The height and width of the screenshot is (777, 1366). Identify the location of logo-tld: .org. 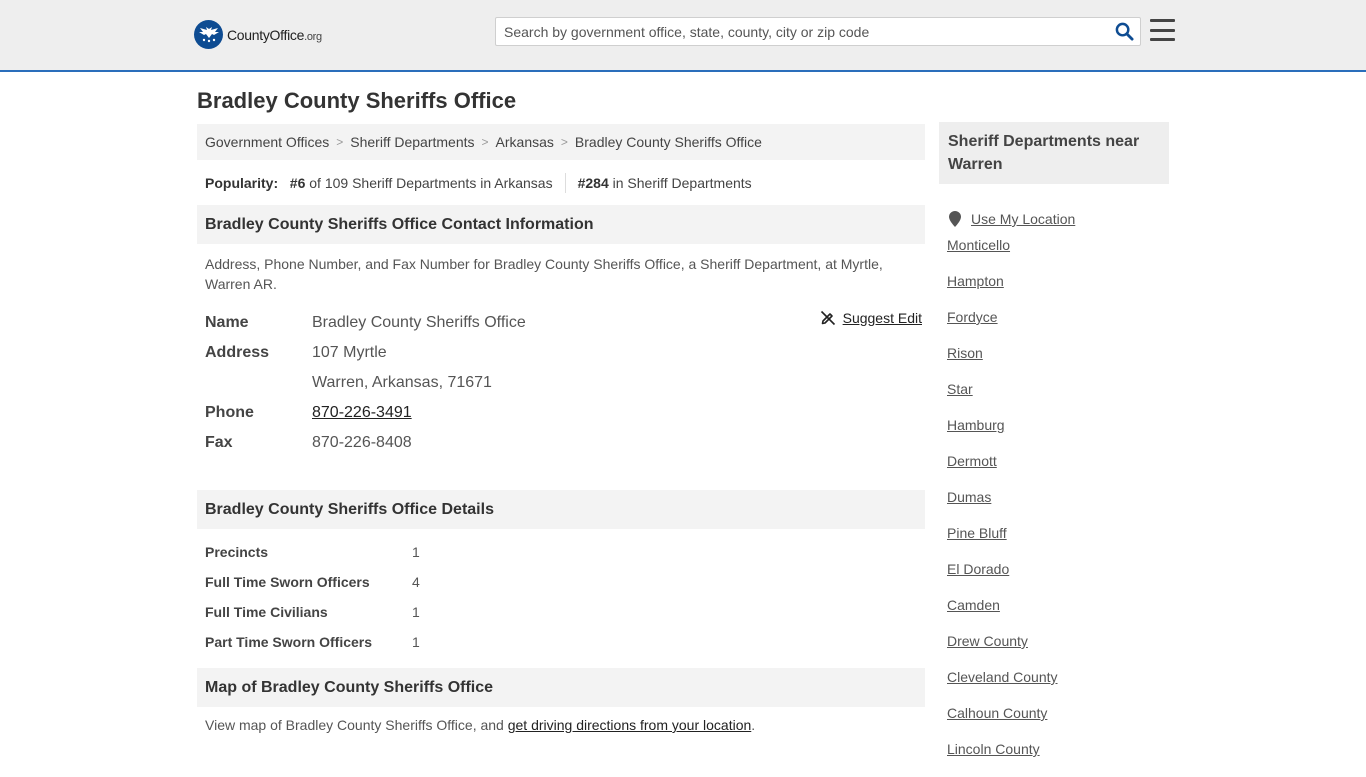
(313, 36).